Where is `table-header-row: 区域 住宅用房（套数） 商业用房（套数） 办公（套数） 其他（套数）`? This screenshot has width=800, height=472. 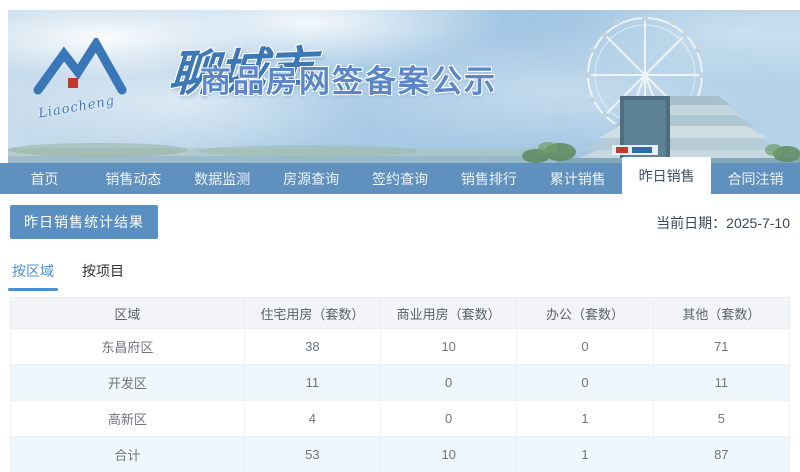
table-header-row: 区域 住宅用房（套数） 商业用房（套数） 办公（套数） 其他（套数） is located at coordinates (400, 313).